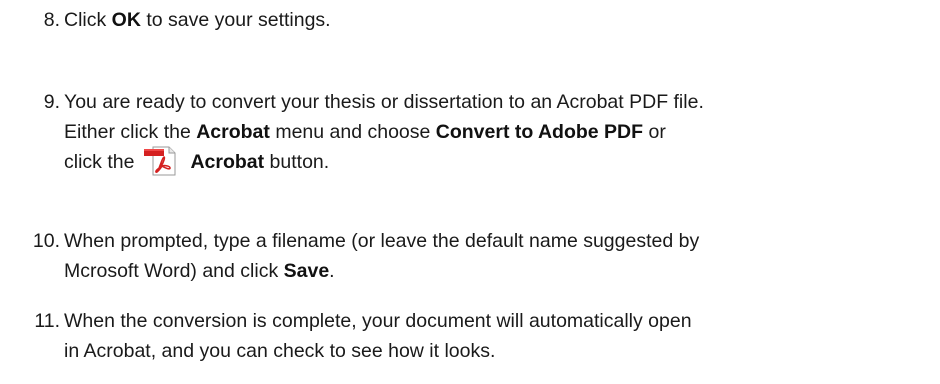 The height and width of the screenshot is (384, 940). What do you see at coordinates (88, 20) in the screenshot?
I see `text-run: Click` at bounding box center [88, 20].